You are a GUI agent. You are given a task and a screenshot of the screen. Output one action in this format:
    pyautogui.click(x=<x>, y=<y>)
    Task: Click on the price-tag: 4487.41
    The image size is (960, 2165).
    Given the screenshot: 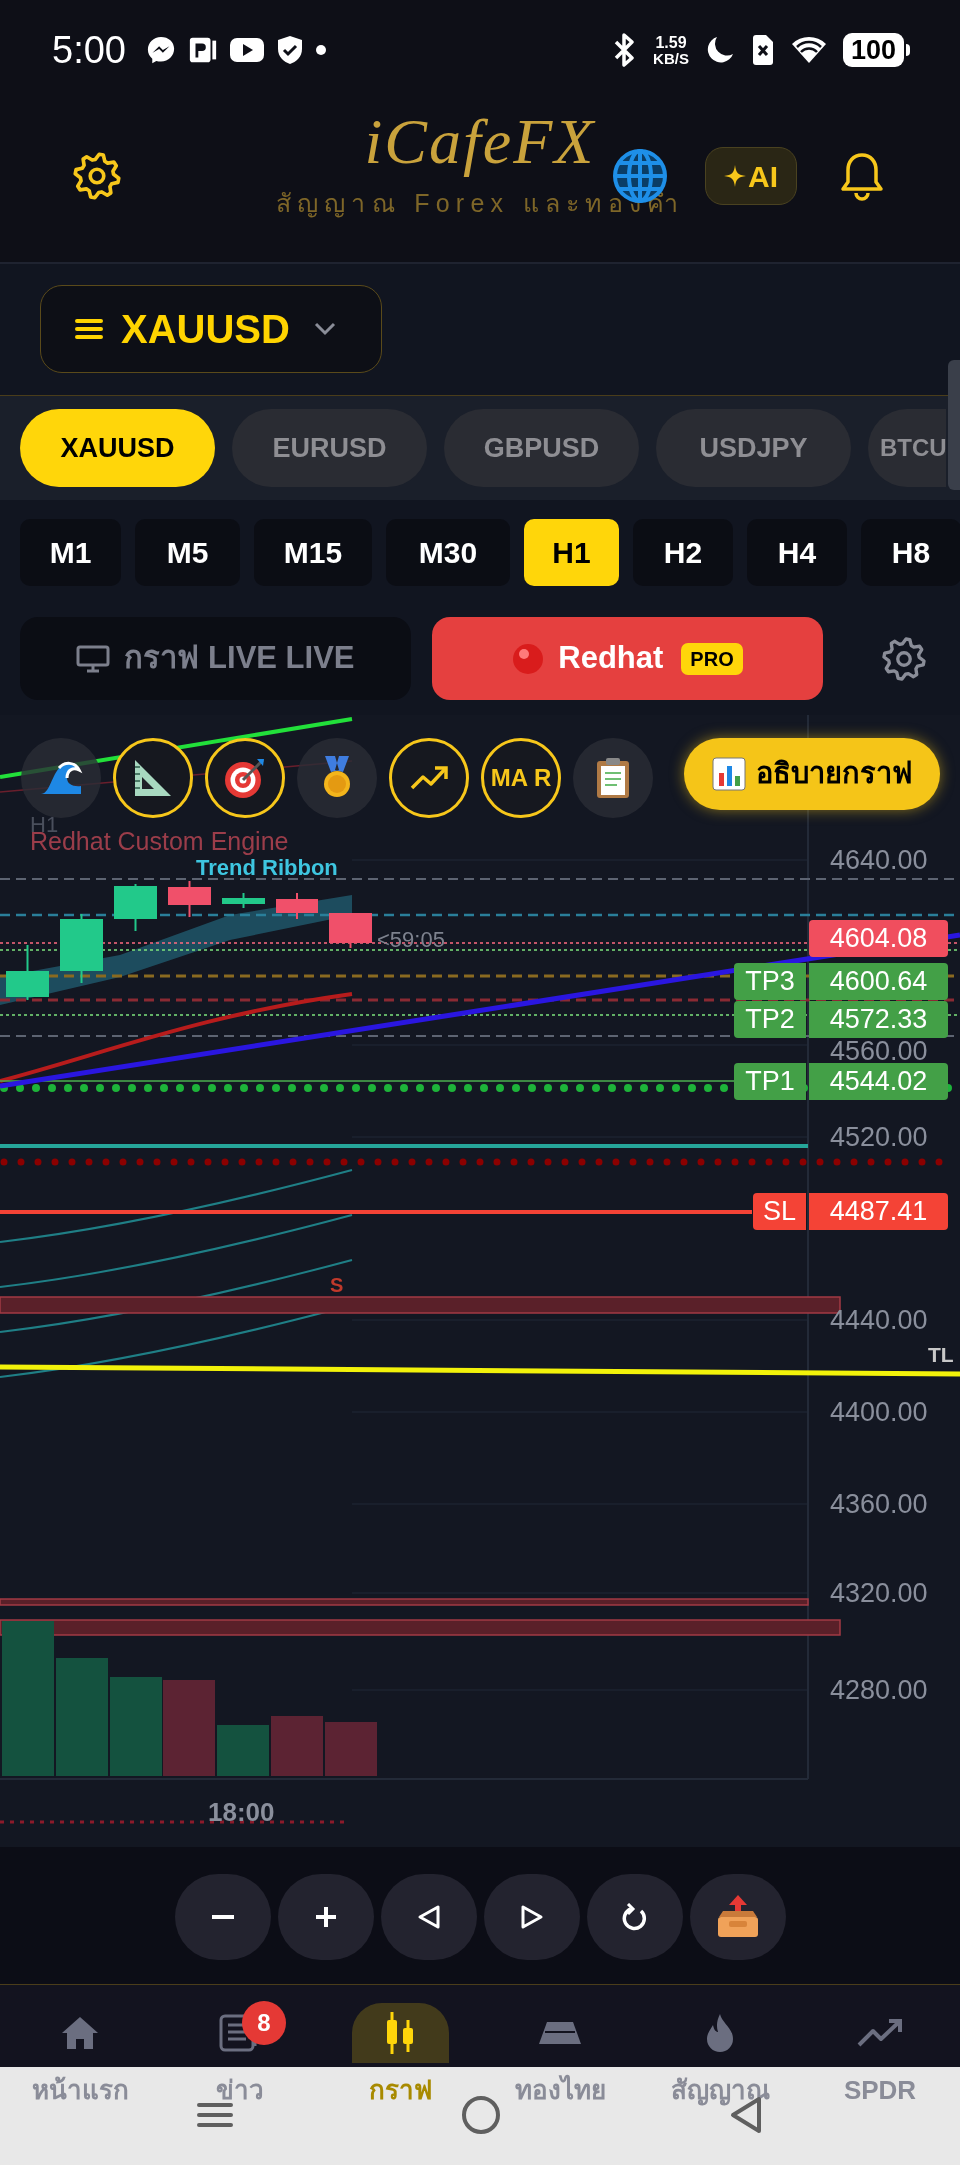 What is the action you would take?
    pyautogui.click(x=878, y=1211)
    